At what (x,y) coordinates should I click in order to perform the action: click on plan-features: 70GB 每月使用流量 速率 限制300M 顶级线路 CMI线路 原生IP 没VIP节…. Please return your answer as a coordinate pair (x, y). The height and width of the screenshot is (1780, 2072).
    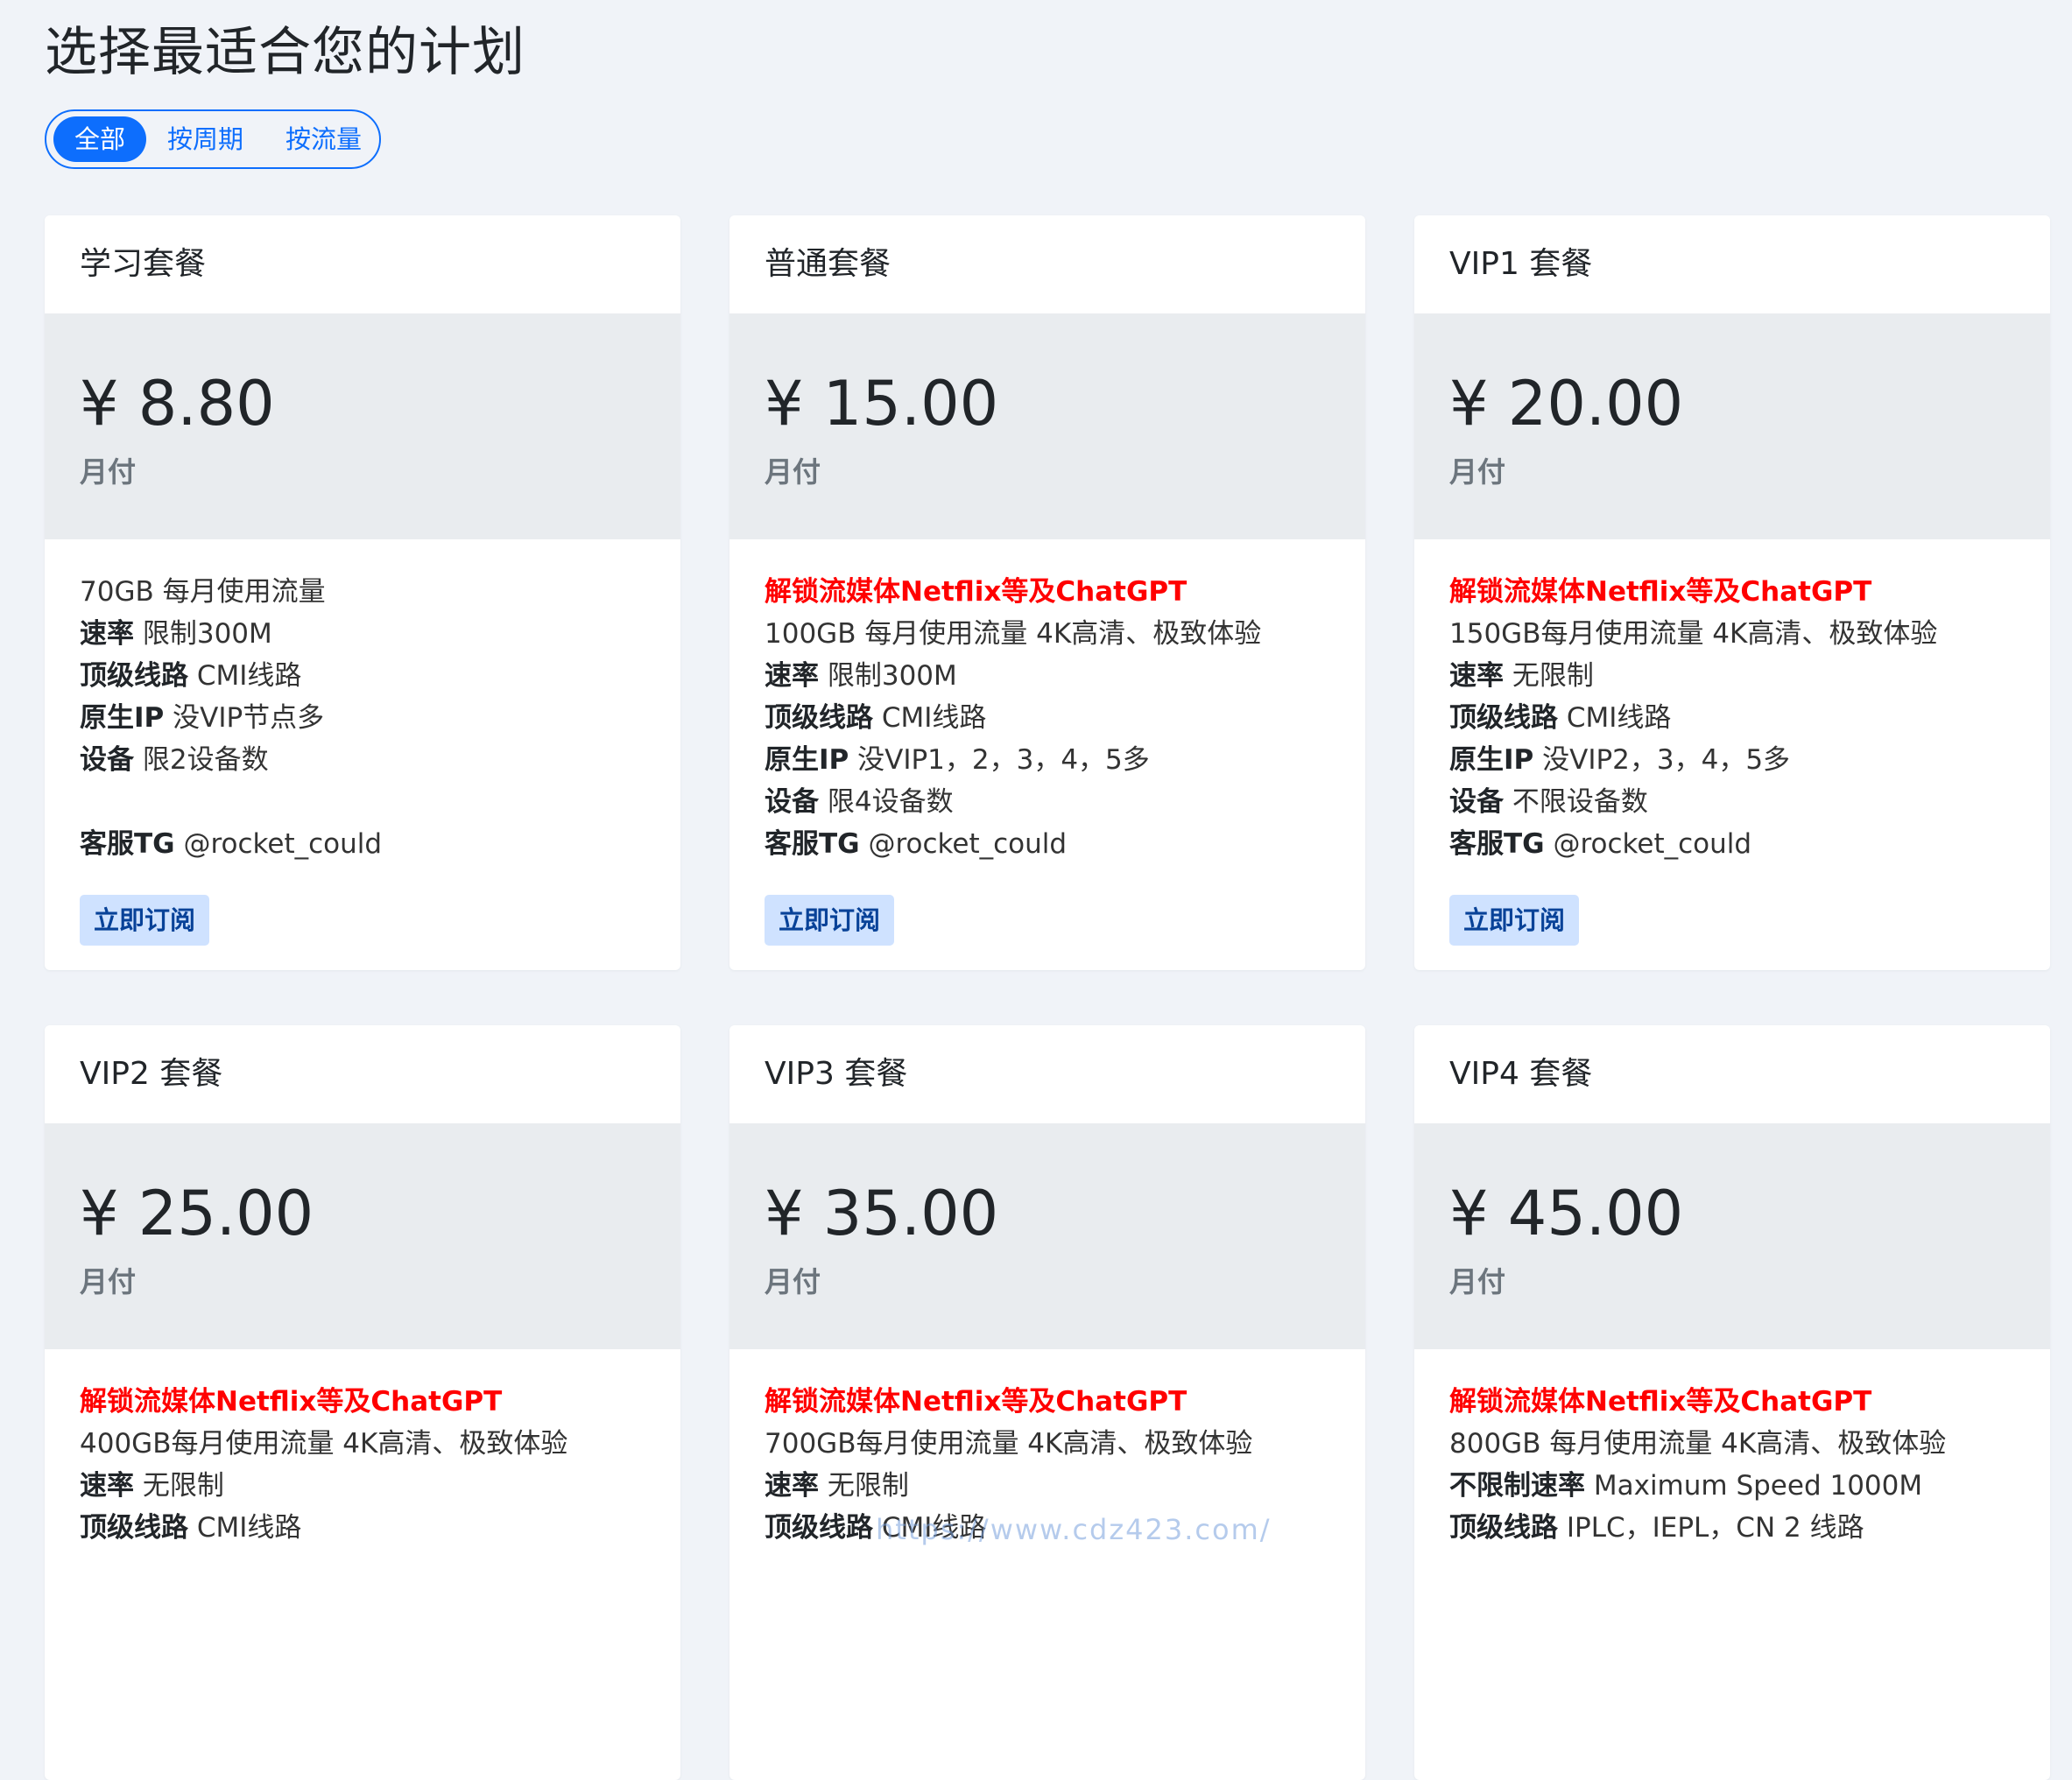
    Looking at the image, I should click on (363, 754).